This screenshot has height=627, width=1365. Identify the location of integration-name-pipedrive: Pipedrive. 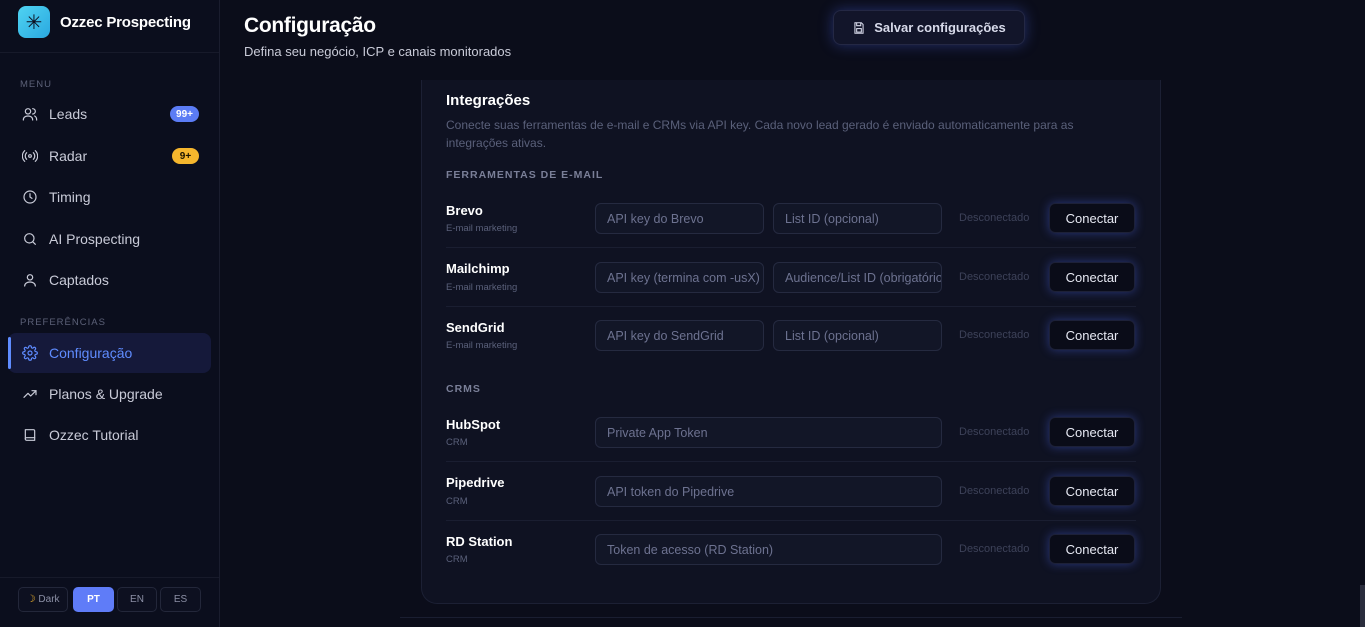
(475, 482).